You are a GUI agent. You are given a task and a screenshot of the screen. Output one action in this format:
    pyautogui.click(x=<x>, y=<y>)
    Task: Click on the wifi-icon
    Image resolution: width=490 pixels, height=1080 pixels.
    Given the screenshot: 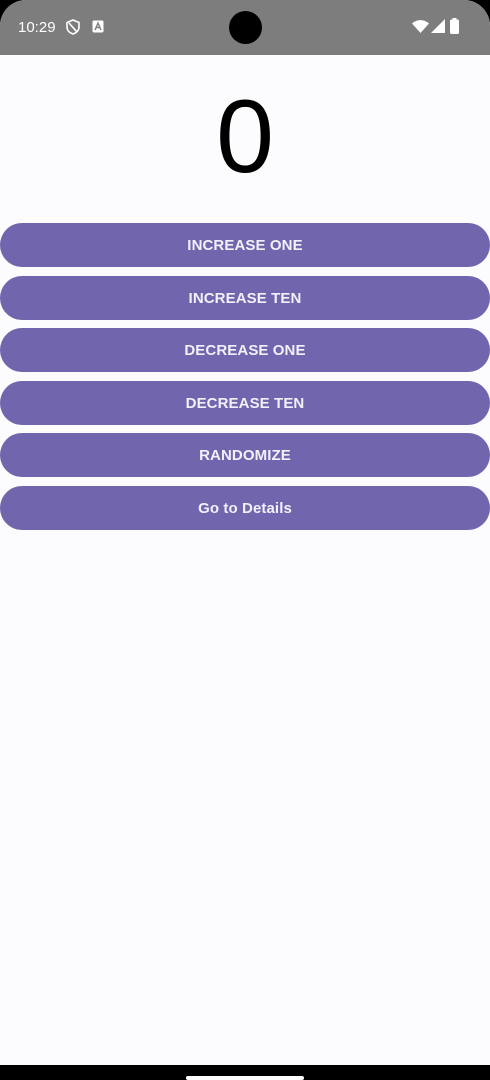 What is the action you would take?
    pyautogui.click(x=420, y=29)
    